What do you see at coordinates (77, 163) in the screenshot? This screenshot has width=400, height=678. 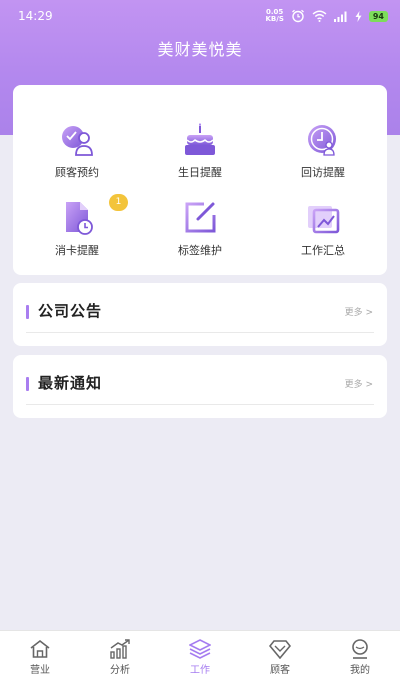 I see `grid-item-customer-appointment: 顾客预约` at bounding box center [77, 163].